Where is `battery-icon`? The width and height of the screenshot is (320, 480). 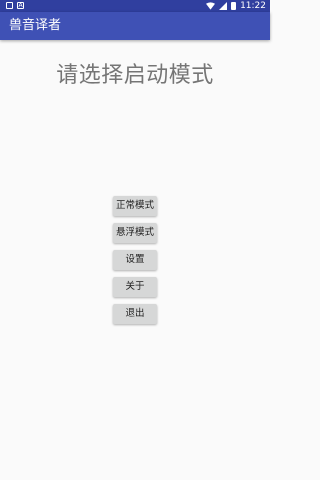 battery-icon is located at coordinates (234, 6).